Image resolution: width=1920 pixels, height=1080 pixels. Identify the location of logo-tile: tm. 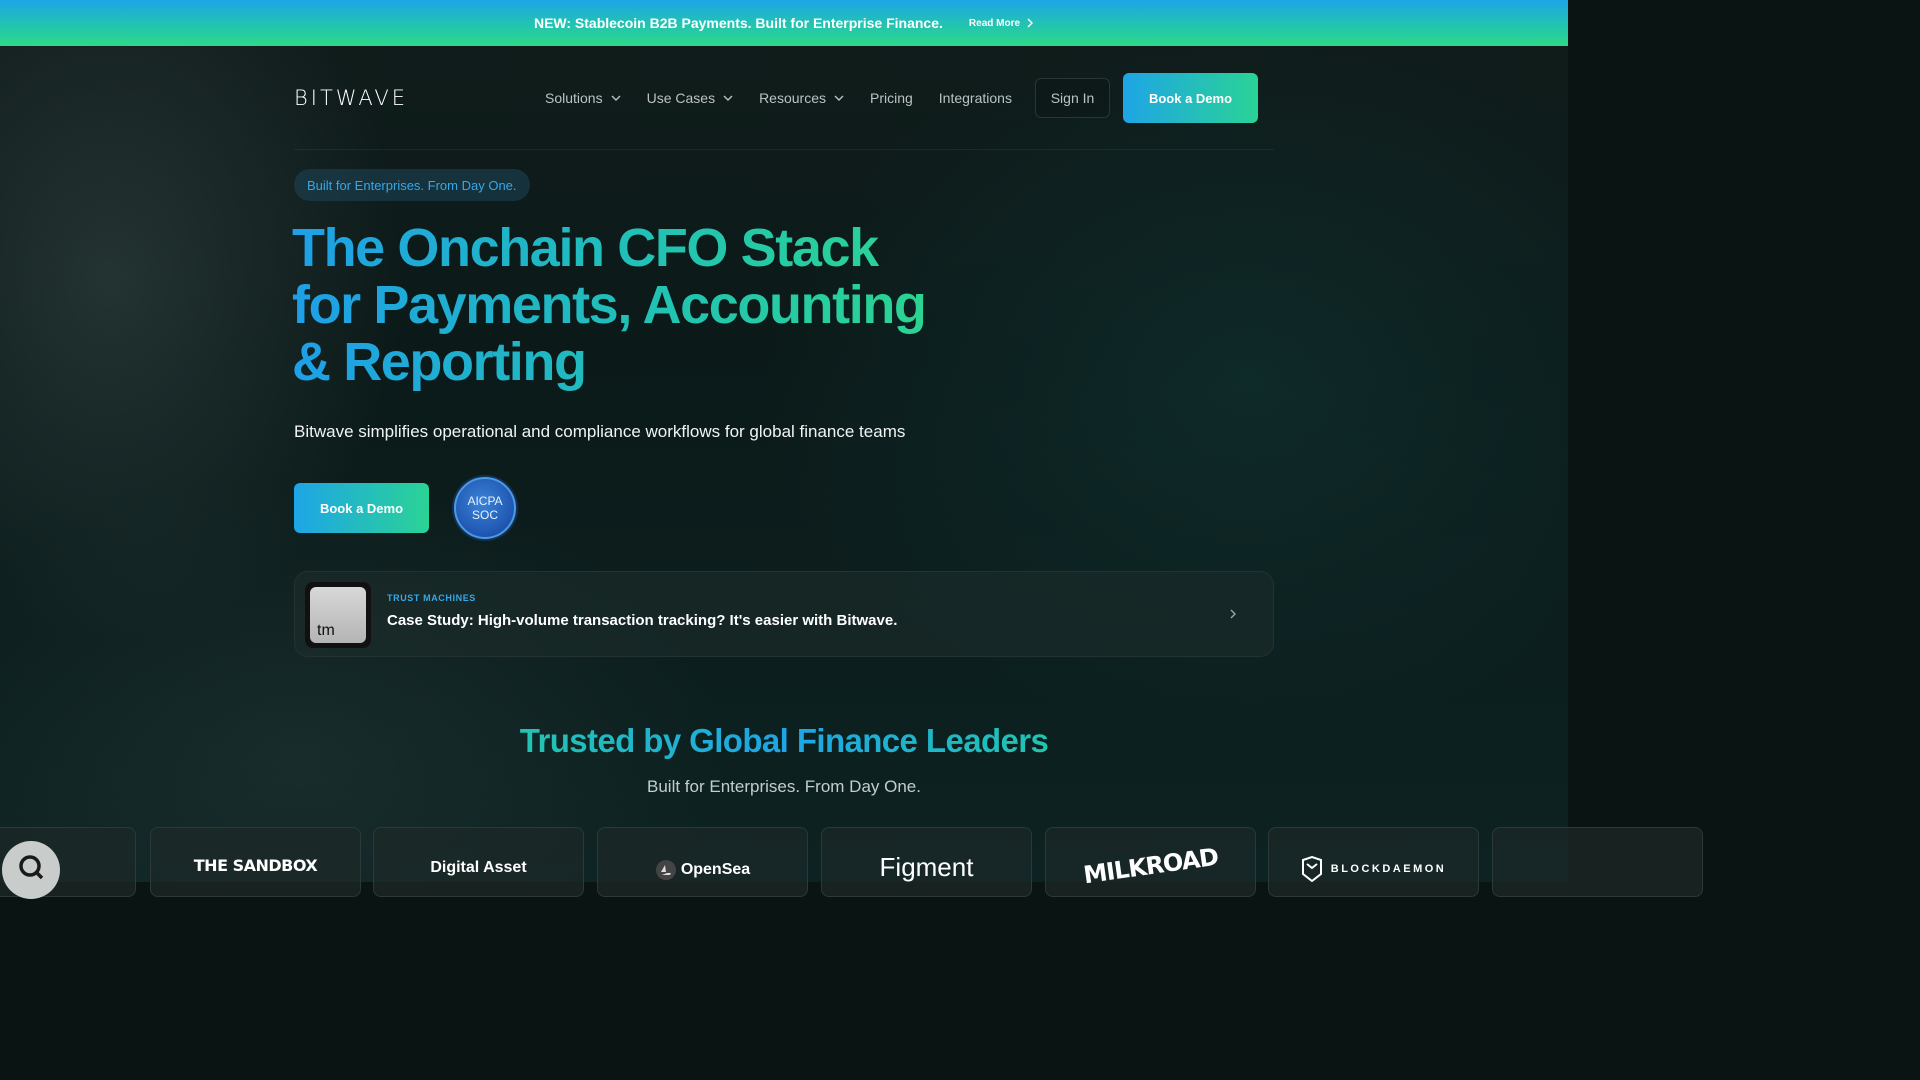
(338, 615).